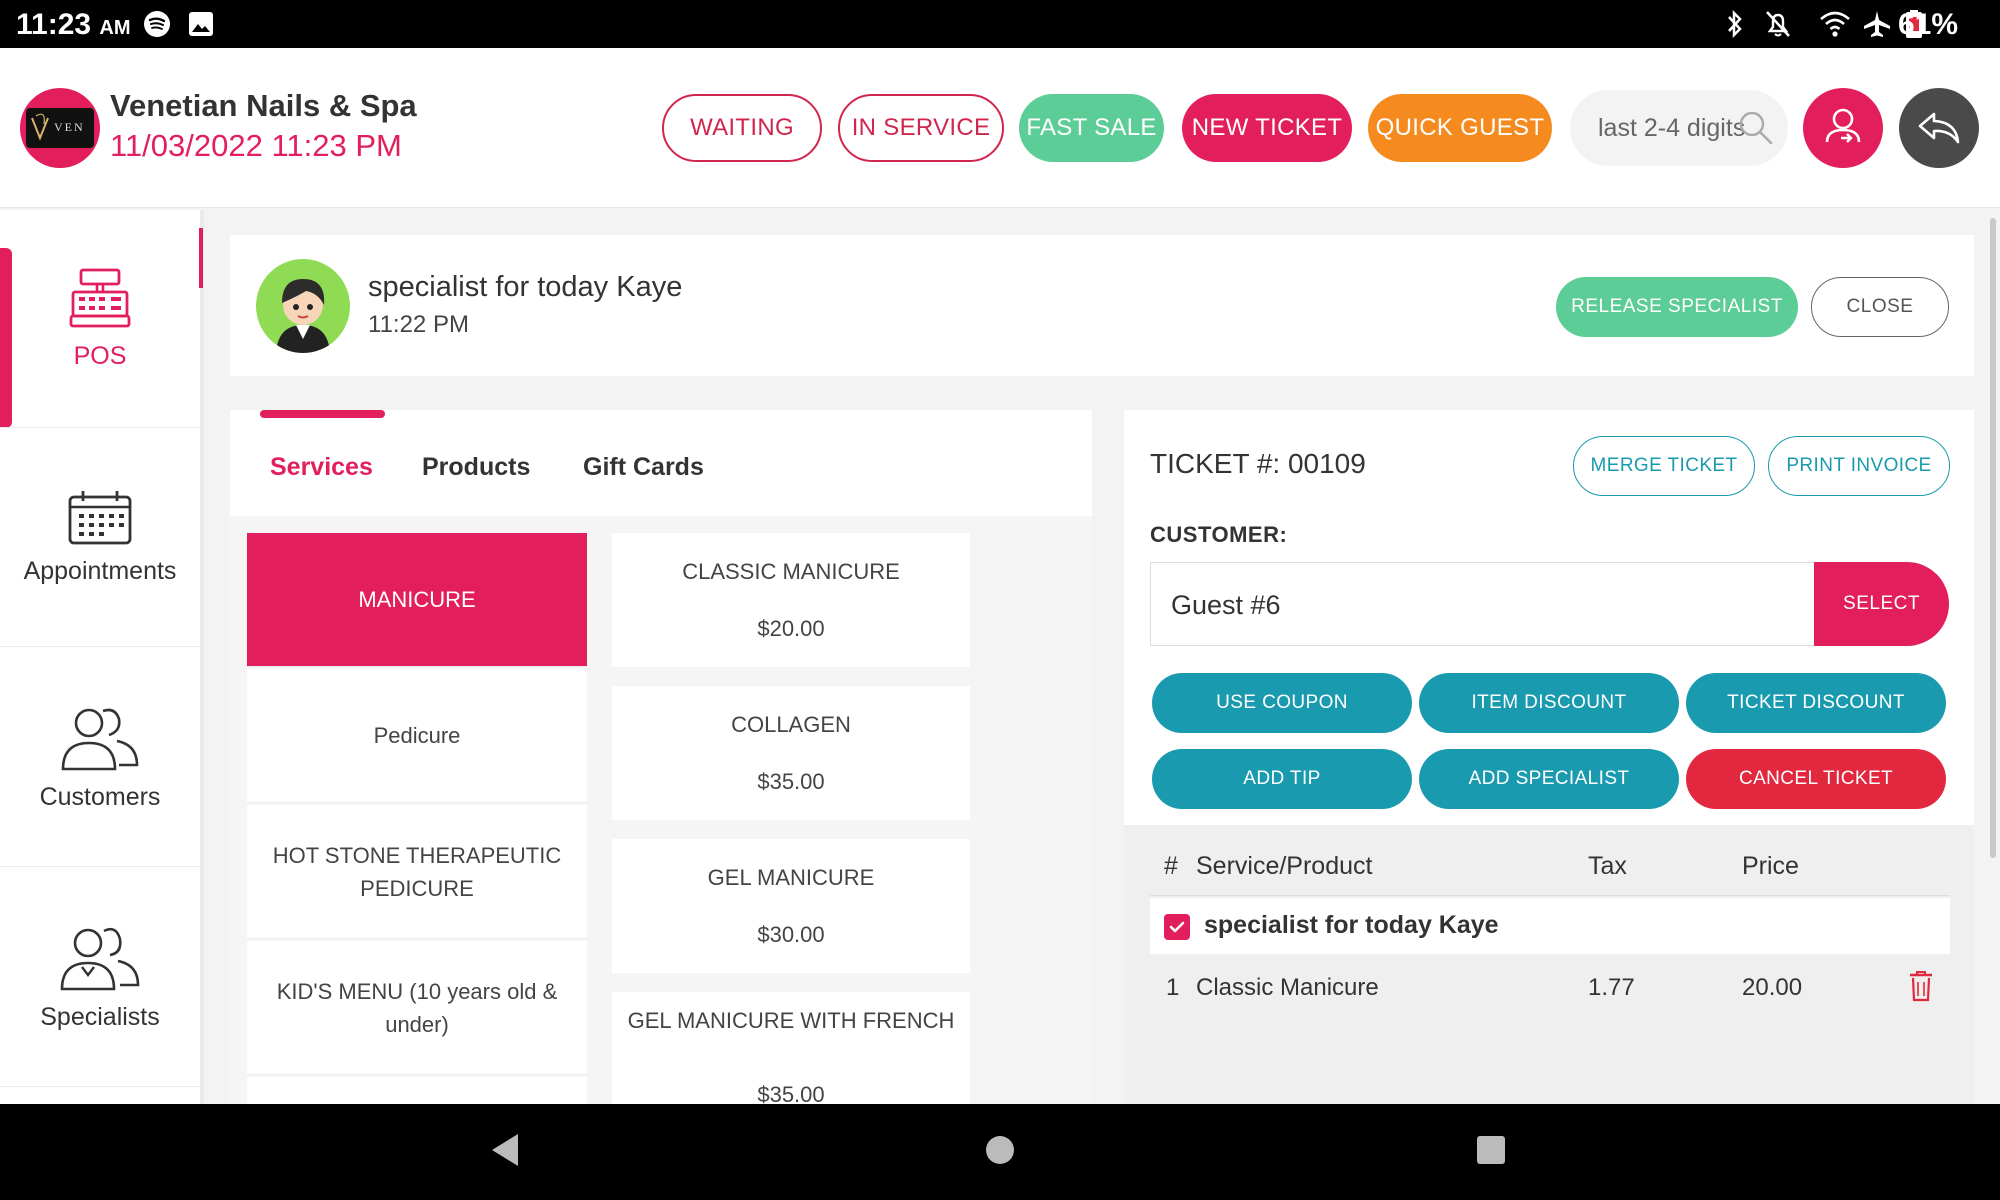 Image resolution: width=2000 pixels, height=1200 pixels. I want to click on nav-home-icon, so click(1000, 1148).